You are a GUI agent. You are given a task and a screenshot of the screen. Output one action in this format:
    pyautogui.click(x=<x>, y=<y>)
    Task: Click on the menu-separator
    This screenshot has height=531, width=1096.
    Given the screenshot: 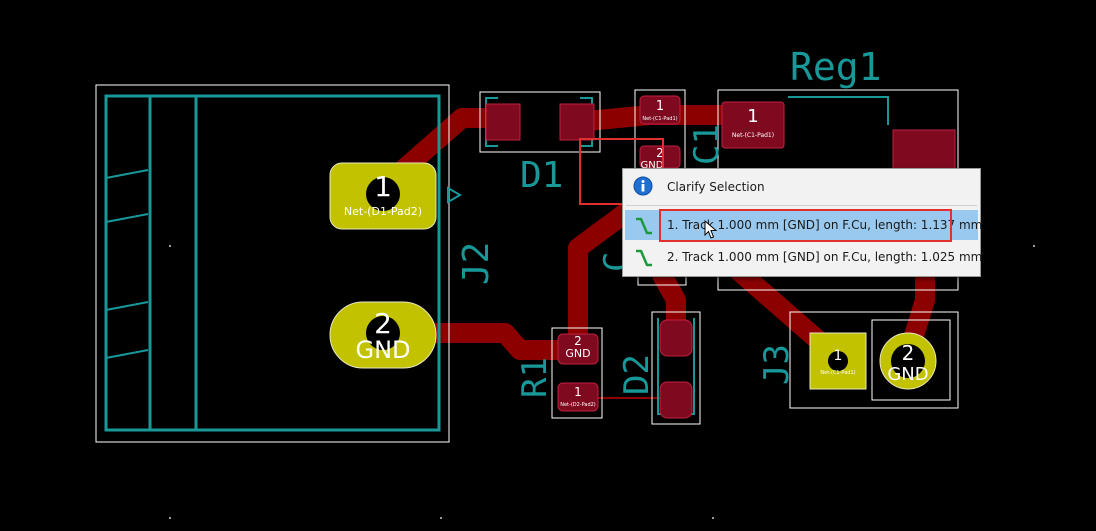 What is the action you would take?
    pyautogui.click(x=801, y=205)
    